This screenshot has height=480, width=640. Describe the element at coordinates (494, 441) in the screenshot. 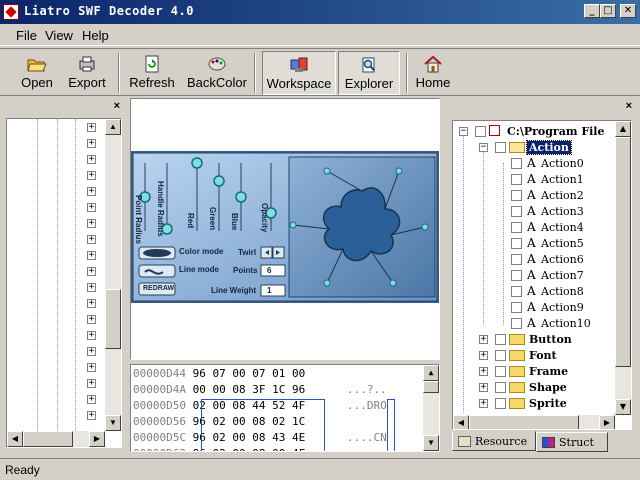

I see `tab-resource: Resource` at that location.